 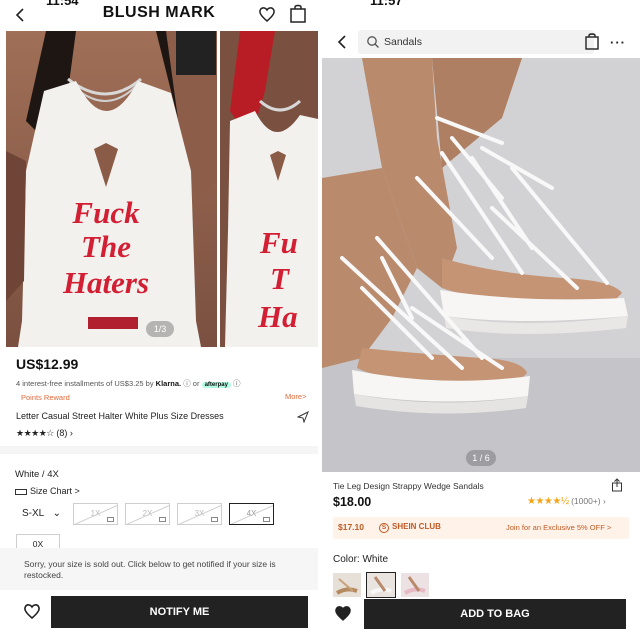 What do you see at coordinates (481, 458) in the screenshot?
I see `image-counter: 1 / 6` at bounding box center [481, 458].